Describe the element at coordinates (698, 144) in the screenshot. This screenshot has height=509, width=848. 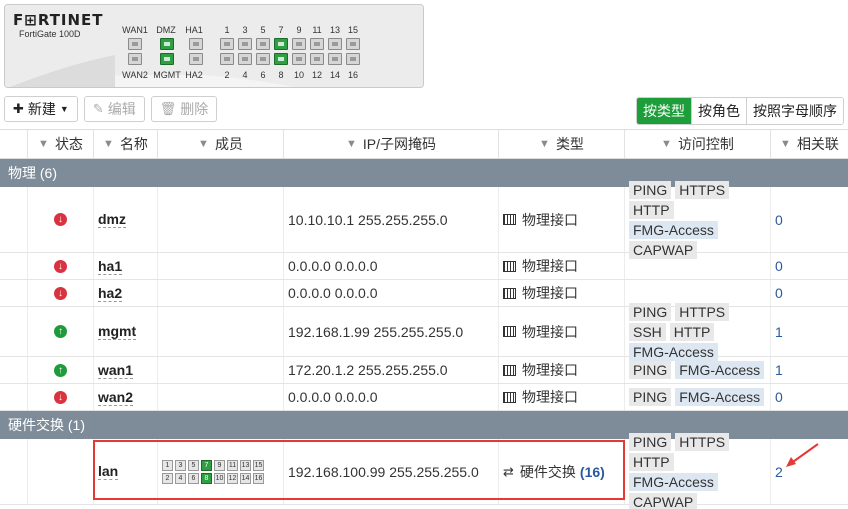
I see `header-access: ▼ 访问控制` at that location.